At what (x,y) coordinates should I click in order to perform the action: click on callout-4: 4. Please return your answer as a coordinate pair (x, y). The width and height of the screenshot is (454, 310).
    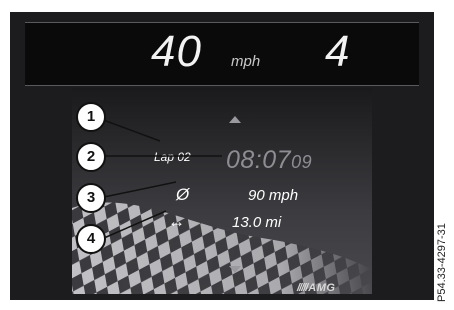
    Looking at the image, I should click on (91, 239).